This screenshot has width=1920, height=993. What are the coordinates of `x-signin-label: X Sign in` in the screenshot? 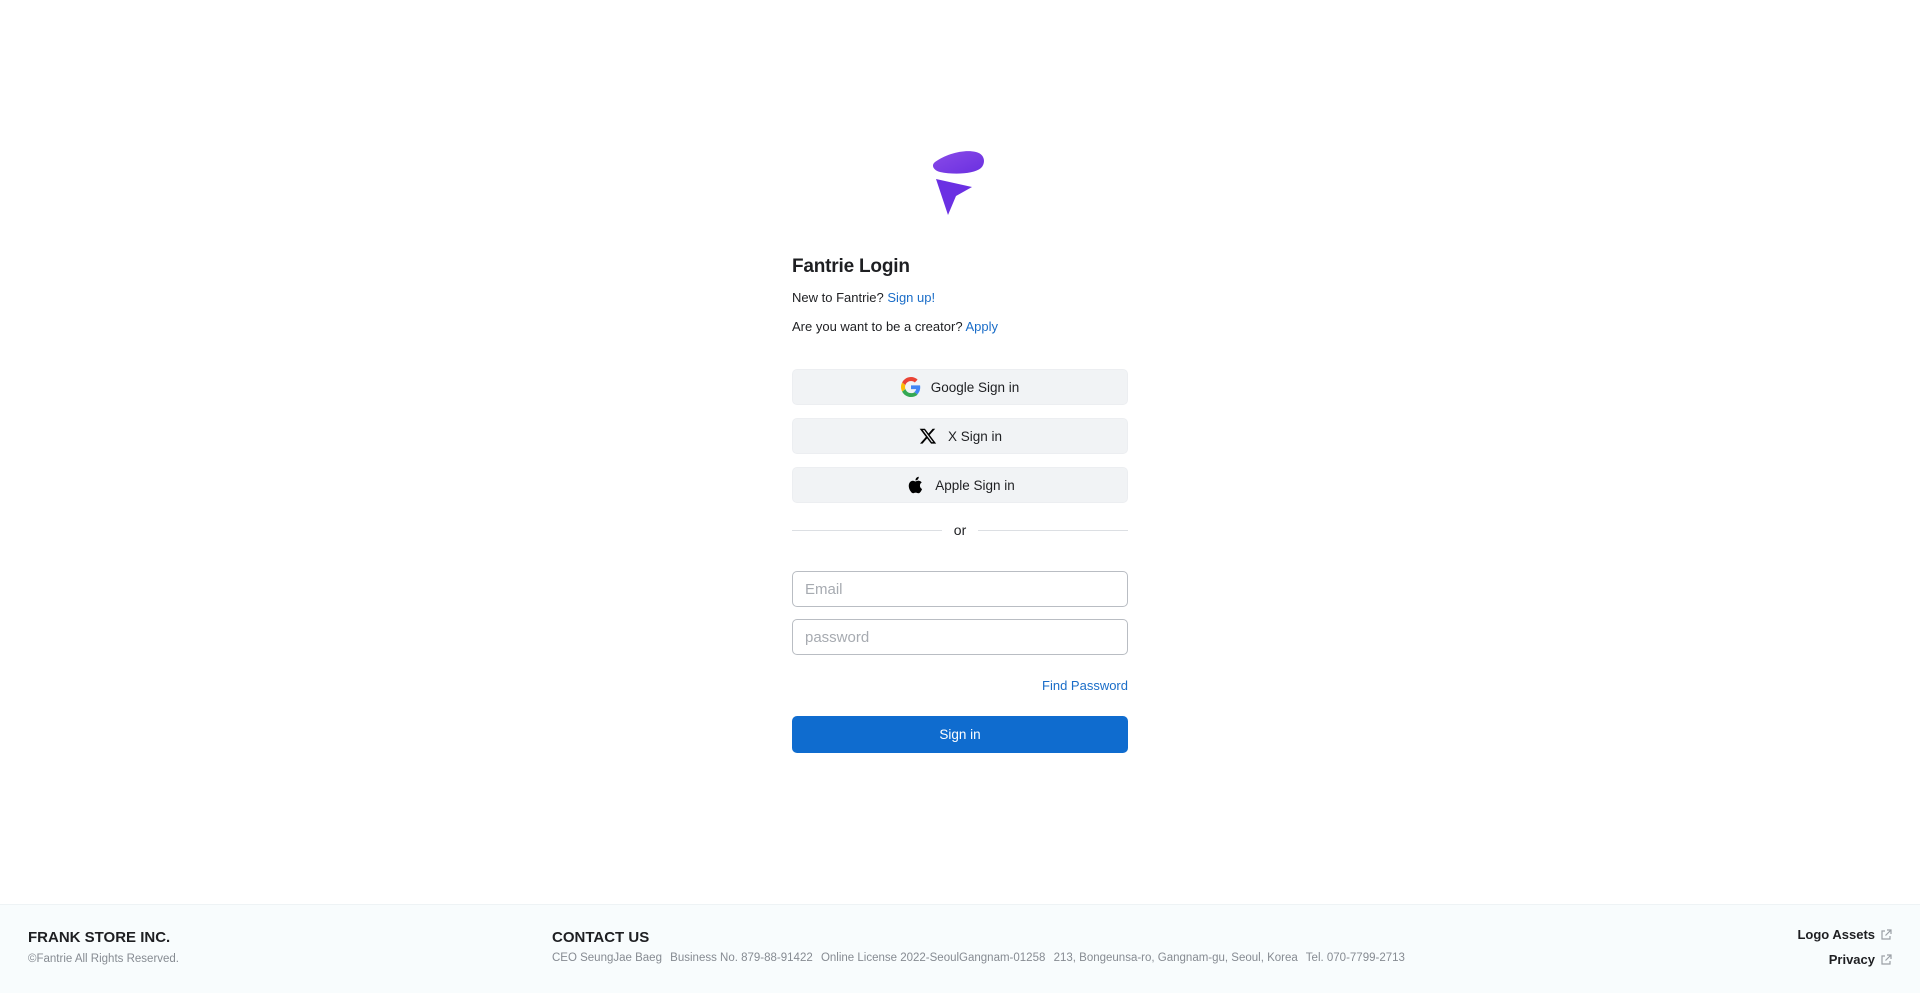 It's located at (975, 436).